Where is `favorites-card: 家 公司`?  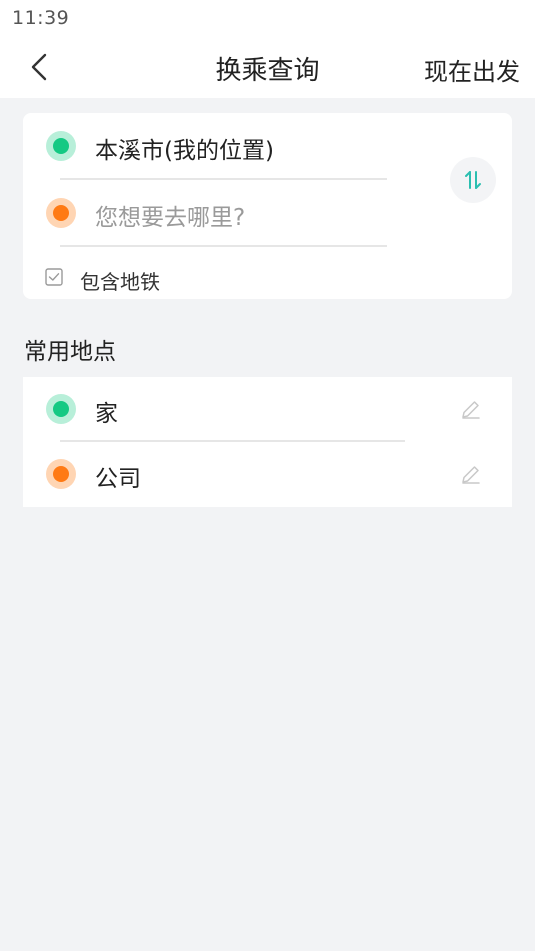 favorites-card: 家 公司 is located at coordinates (267, 442).